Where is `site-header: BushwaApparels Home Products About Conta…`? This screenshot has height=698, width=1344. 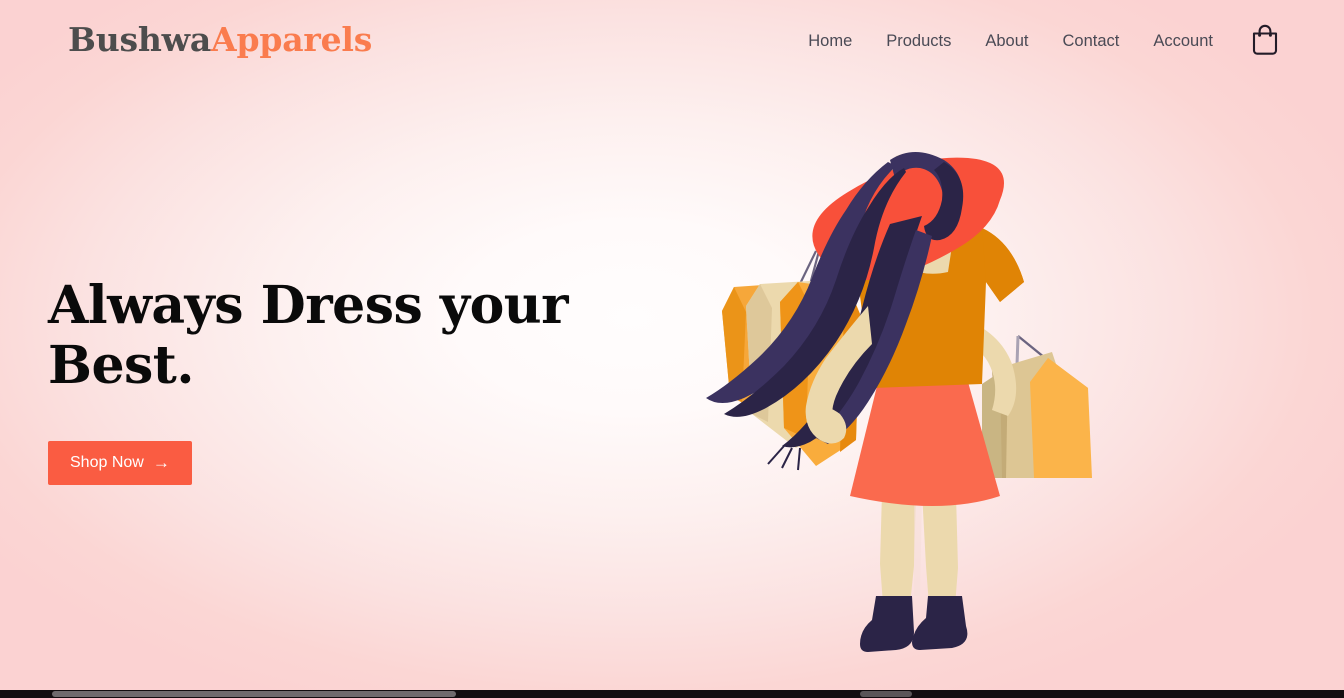 site-header: BushwaApparels Home Products About Conta… is located at coordinates (672, 41).